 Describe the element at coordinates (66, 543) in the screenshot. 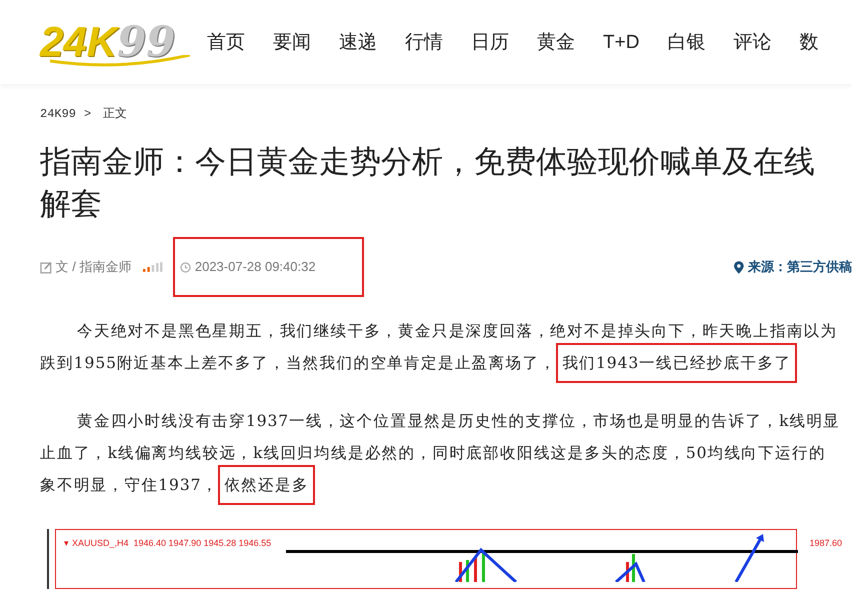

I see `dropdown-marker: ▾` at that location.